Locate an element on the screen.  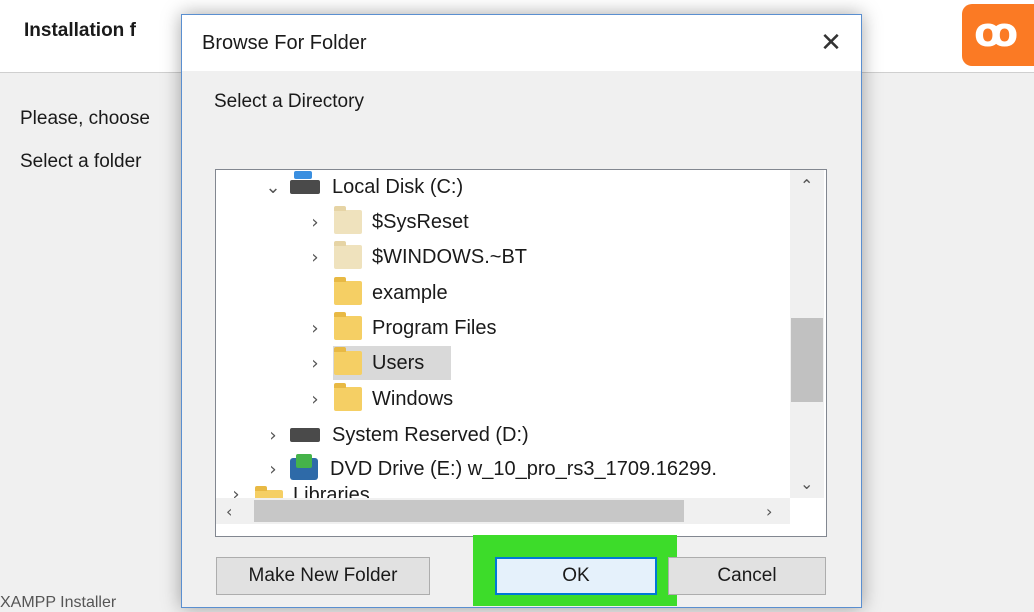
tree-item-program-files: › Program Files is located at coordinates (400, 328).